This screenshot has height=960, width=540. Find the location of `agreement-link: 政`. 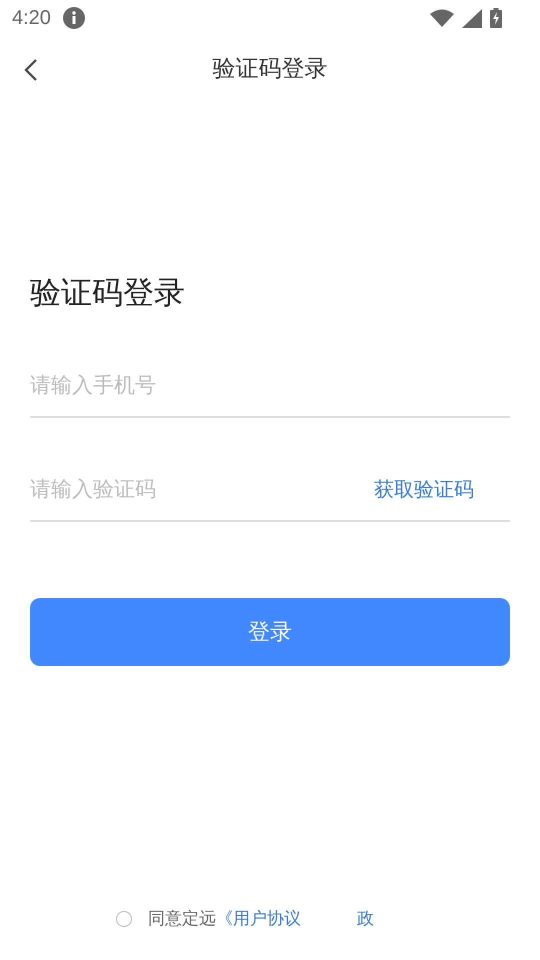

agreement-link: 政 is located at coordinates (365, 918).